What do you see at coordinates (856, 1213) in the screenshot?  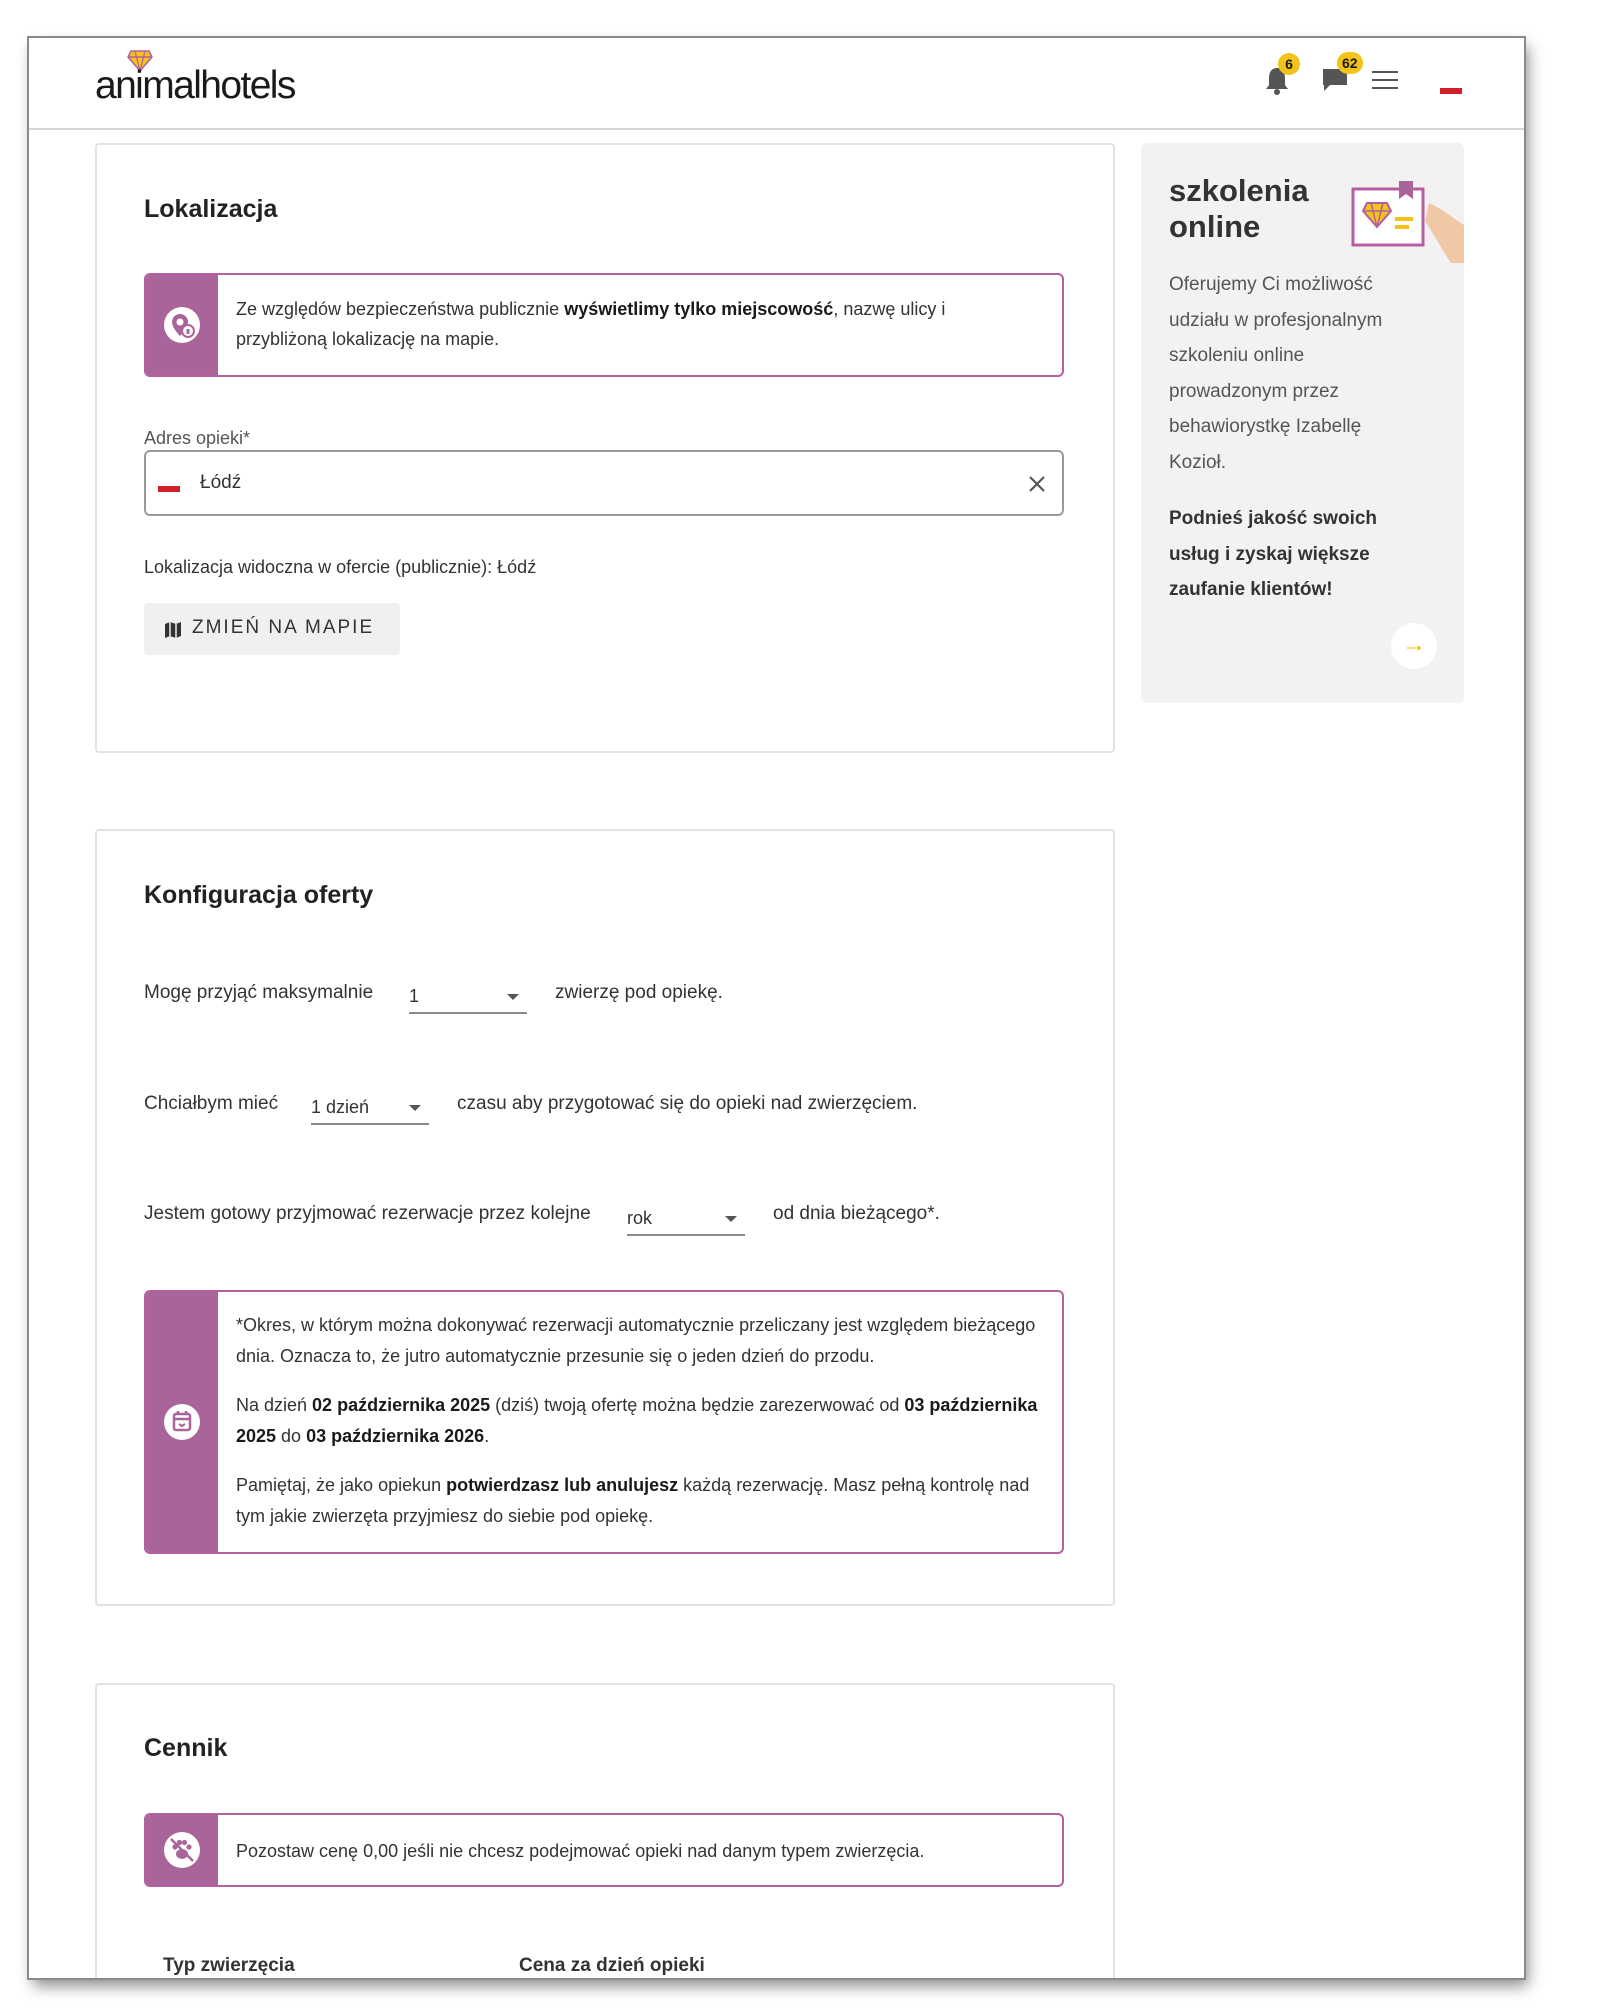 I see `booking-window-suffix: od dnia bieżącego*.` at bounding box center [856, 1213].